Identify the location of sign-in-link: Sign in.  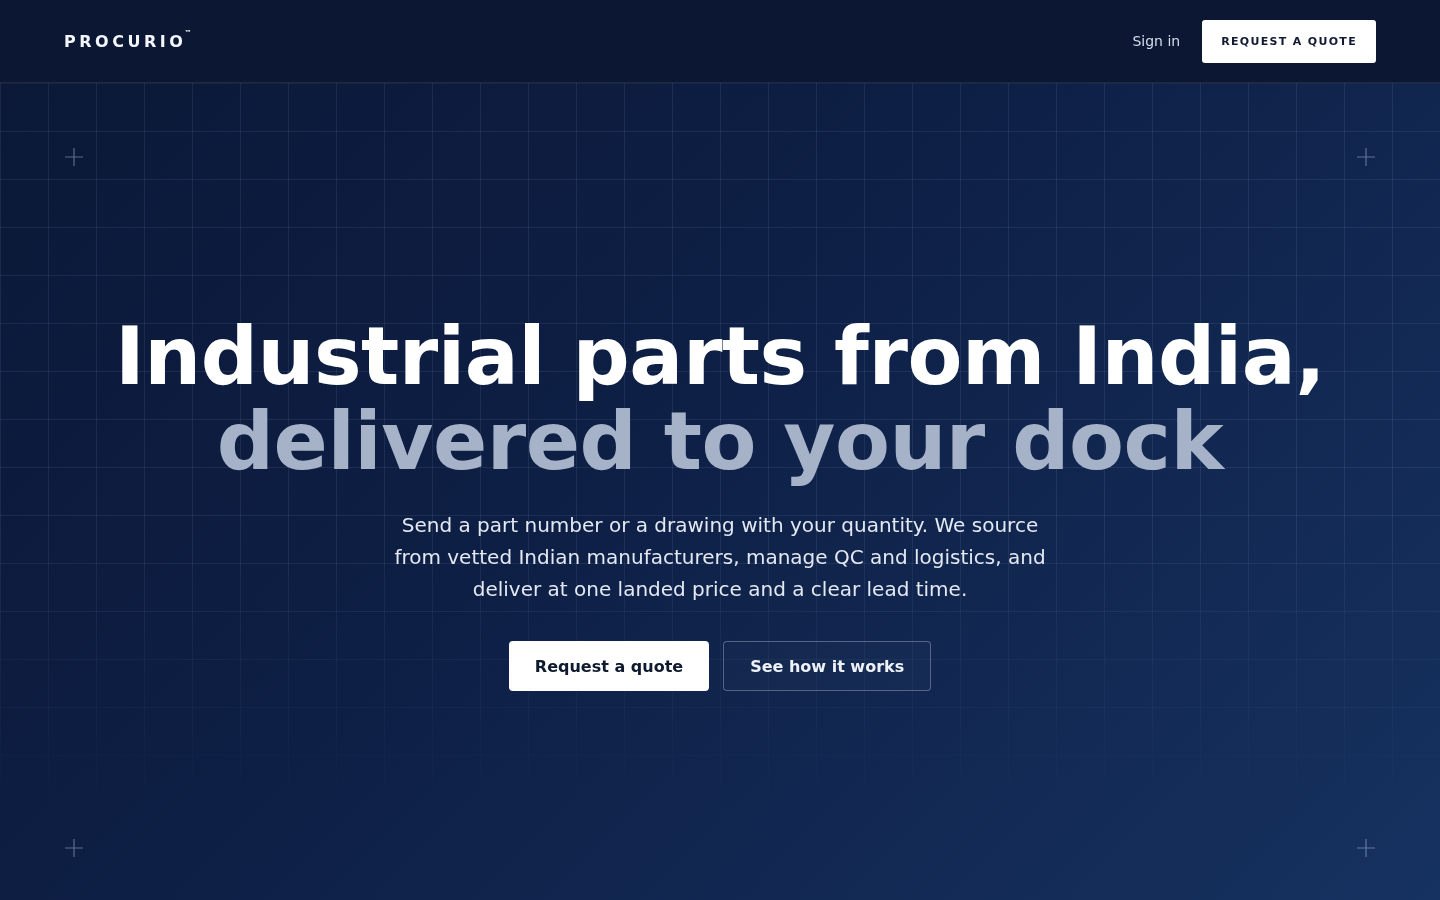
(1156, 41).